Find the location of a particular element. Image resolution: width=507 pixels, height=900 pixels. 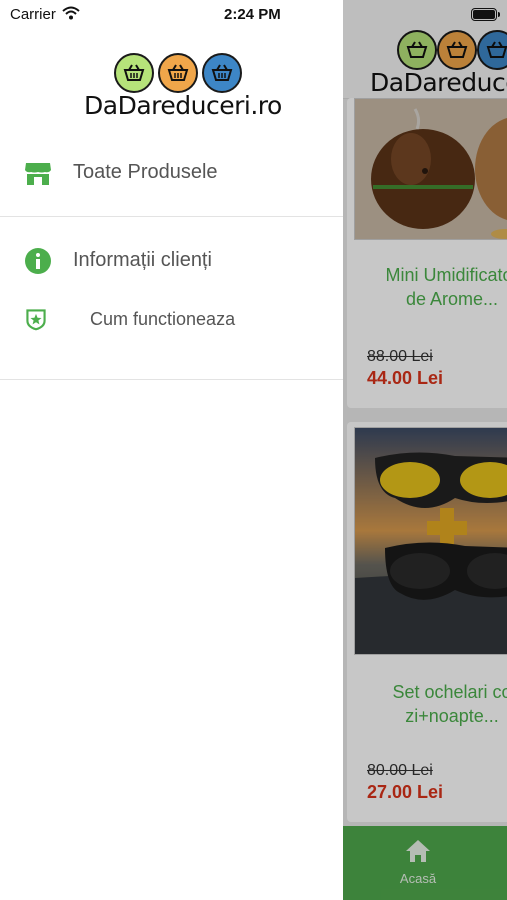

menu-item-how-it-works: Cum functioneaza is located at coordinates (171, 320).